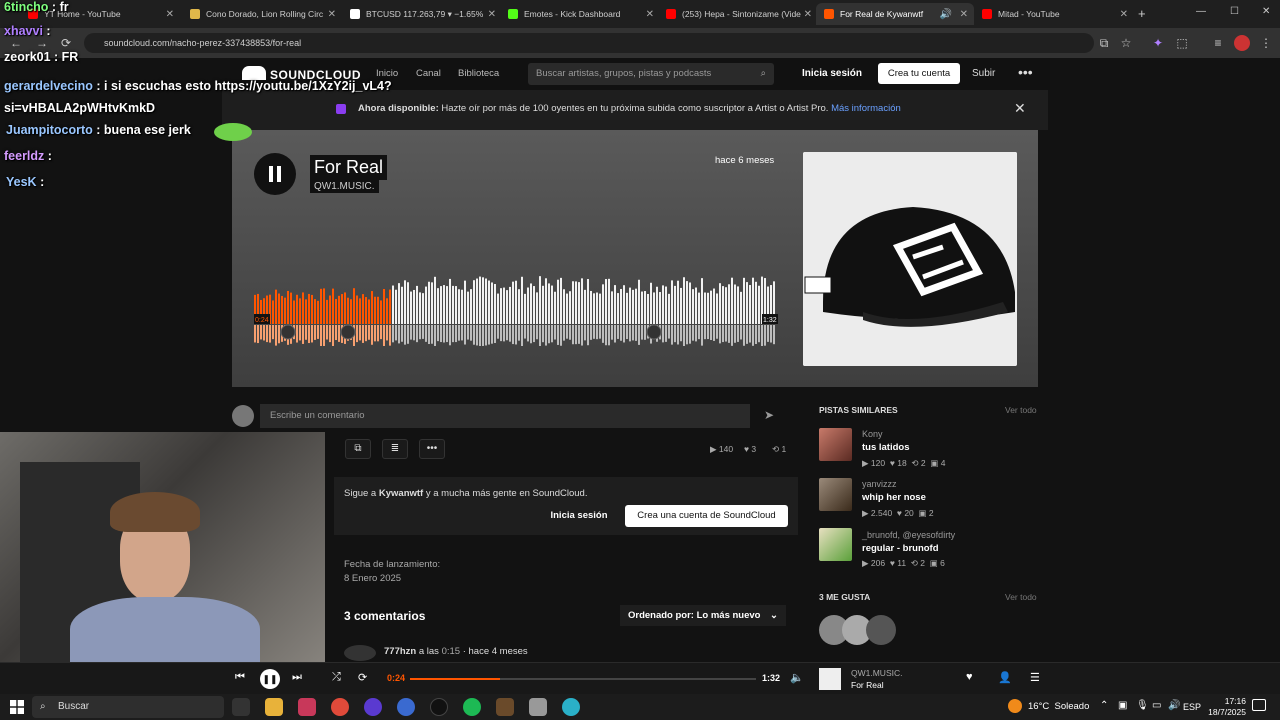 This screenshot has width=1280, height=720. Describe the element at coordinates (969, 677) in the screenshot. I see `like-heart-icon: ♥` at that location.